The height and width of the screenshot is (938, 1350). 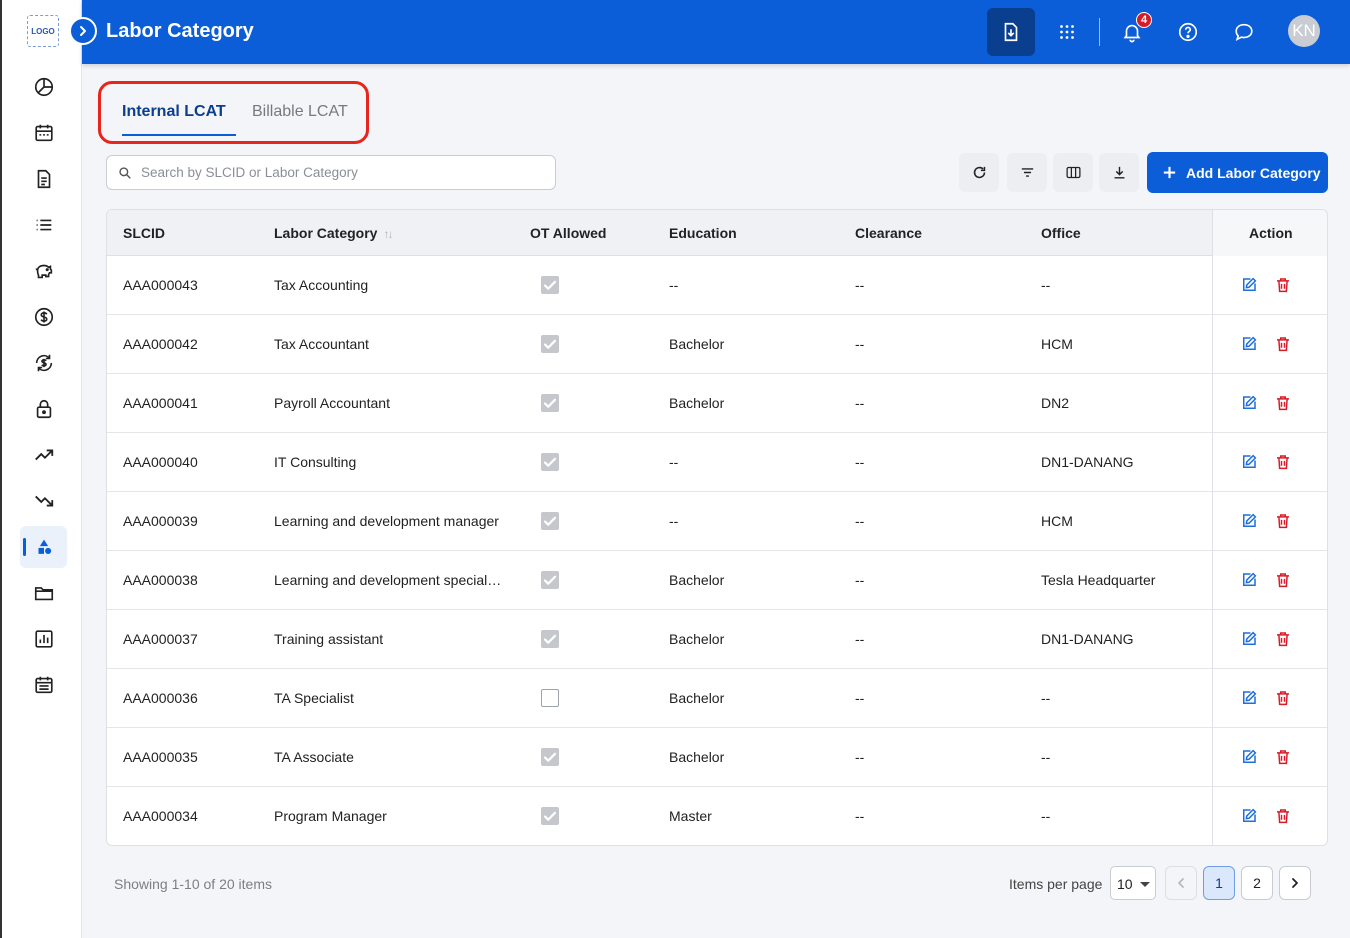 What do you see at coordinates (341, 172) in the screenshot?
I see `search-input` at bounding box center [341, 172].